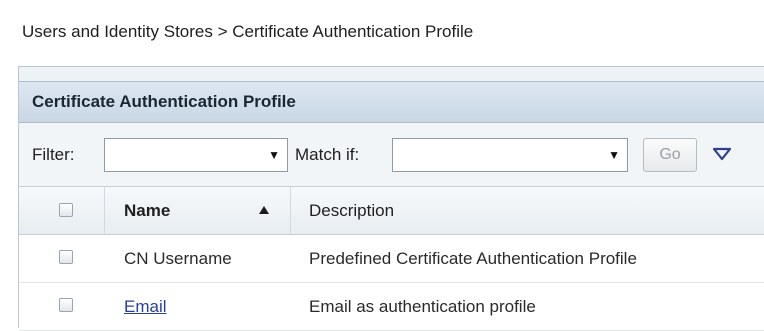  What do you see at coordinates (391, 102) in the screenshot?
I see `panel-header: Certificate Authentication Profile` at bounding box center [391, 102].